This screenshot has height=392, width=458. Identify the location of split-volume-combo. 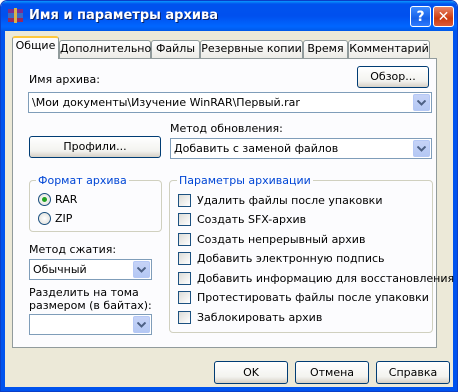
(90, 324).